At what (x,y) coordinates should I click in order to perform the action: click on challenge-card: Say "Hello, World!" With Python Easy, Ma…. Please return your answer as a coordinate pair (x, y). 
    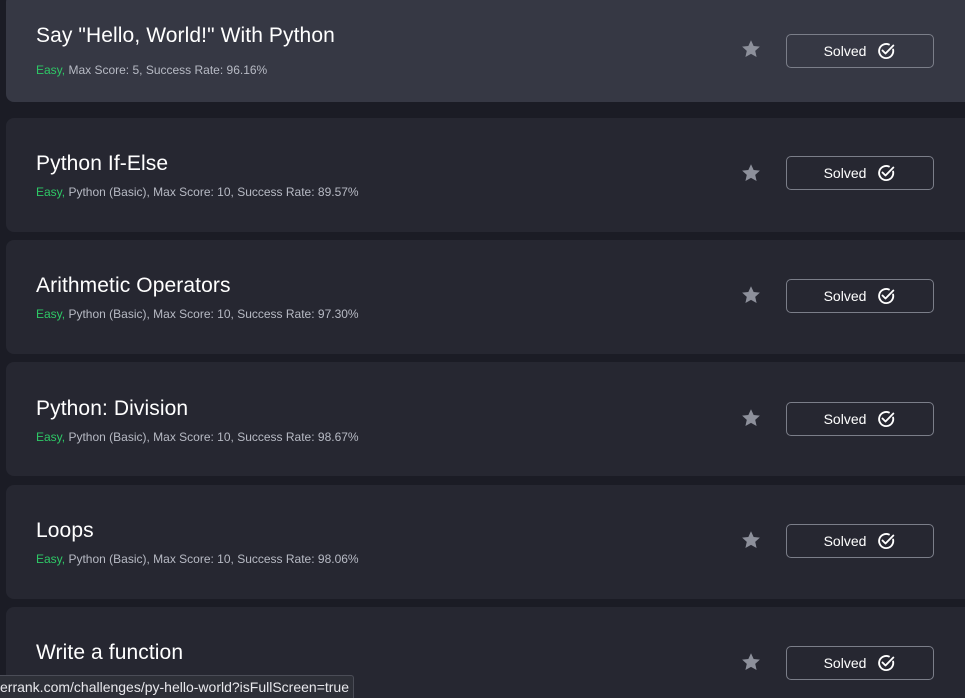
    Looking at the image, I should click on (485, 51).